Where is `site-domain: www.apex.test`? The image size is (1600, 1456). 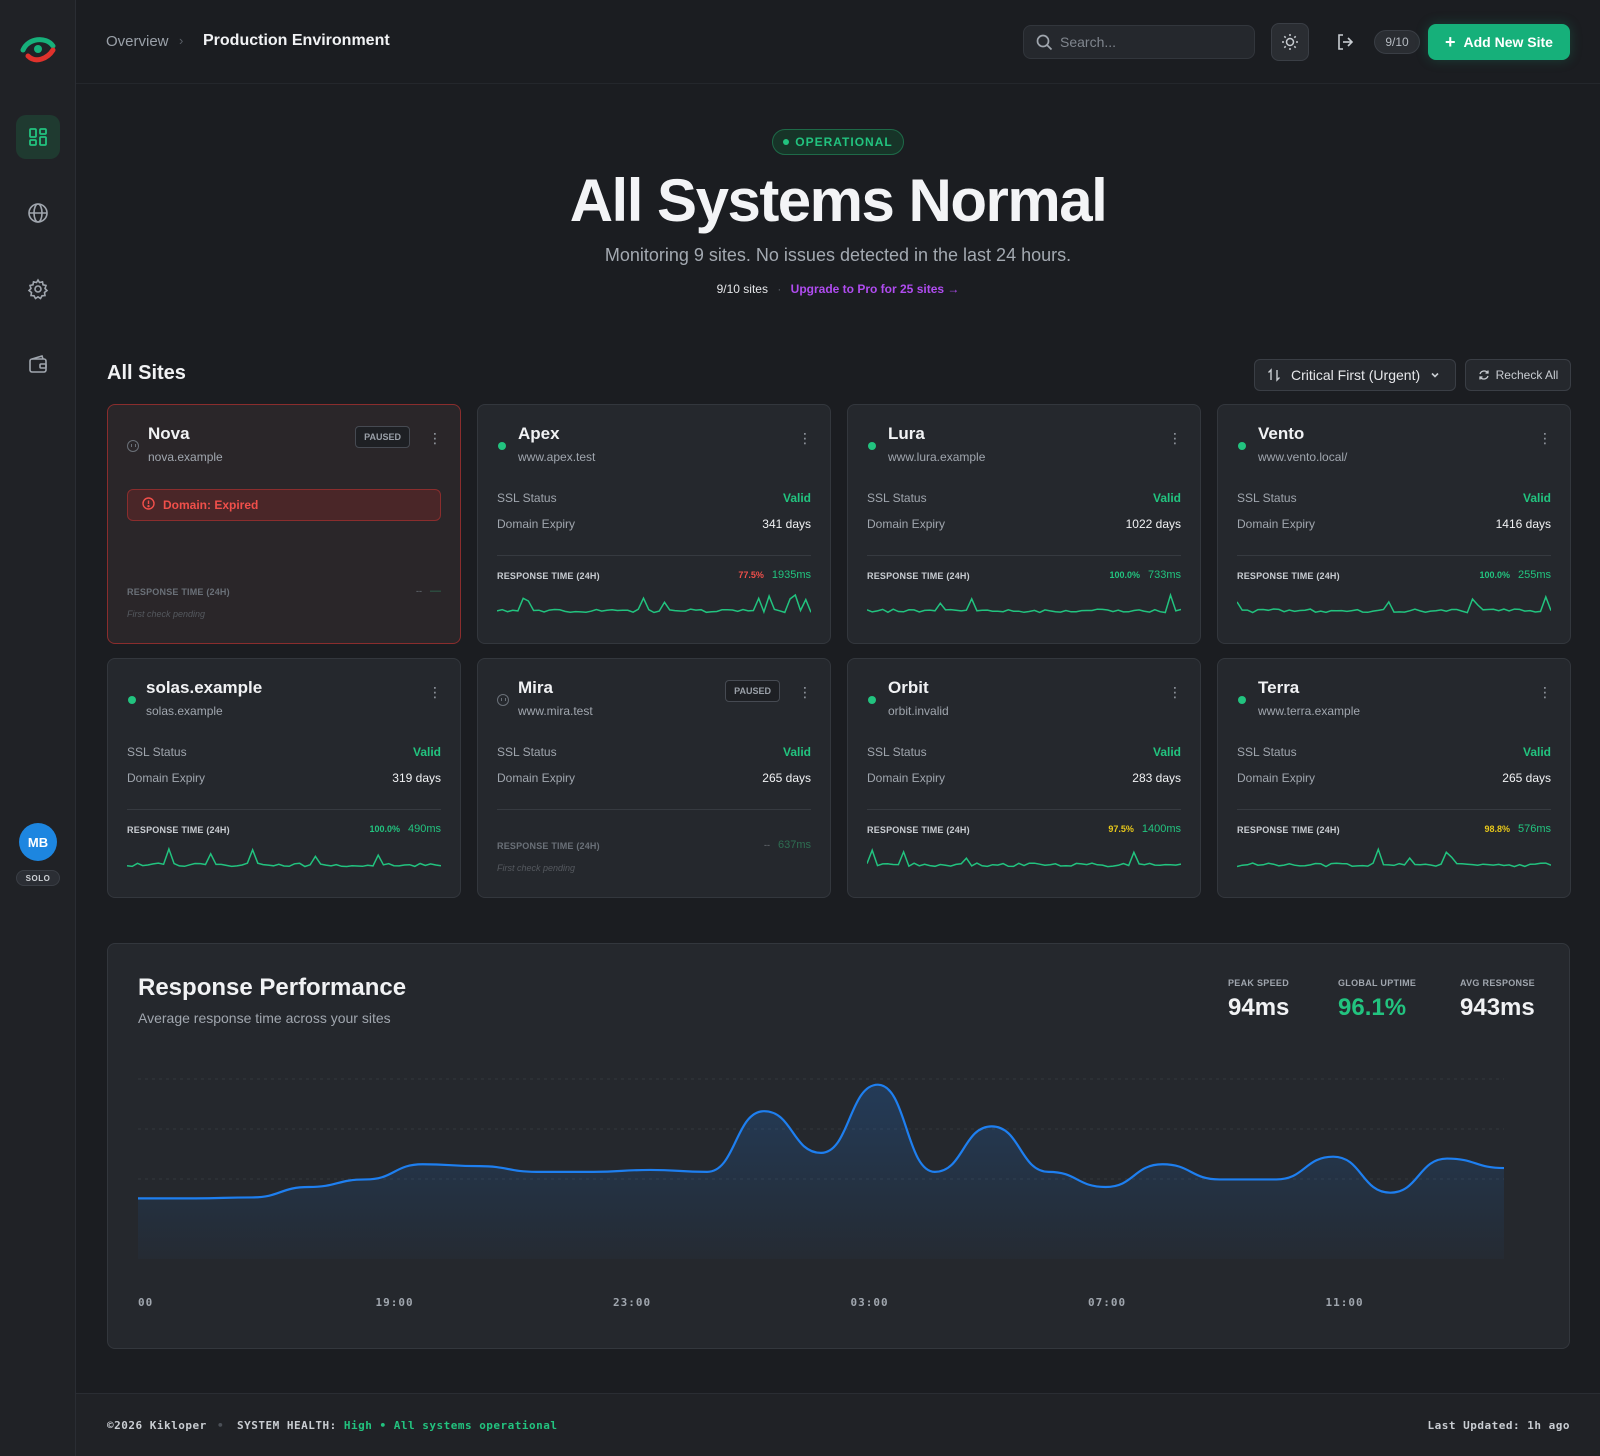
site-domain: www.apex.test is located at coordinates (557, 457).